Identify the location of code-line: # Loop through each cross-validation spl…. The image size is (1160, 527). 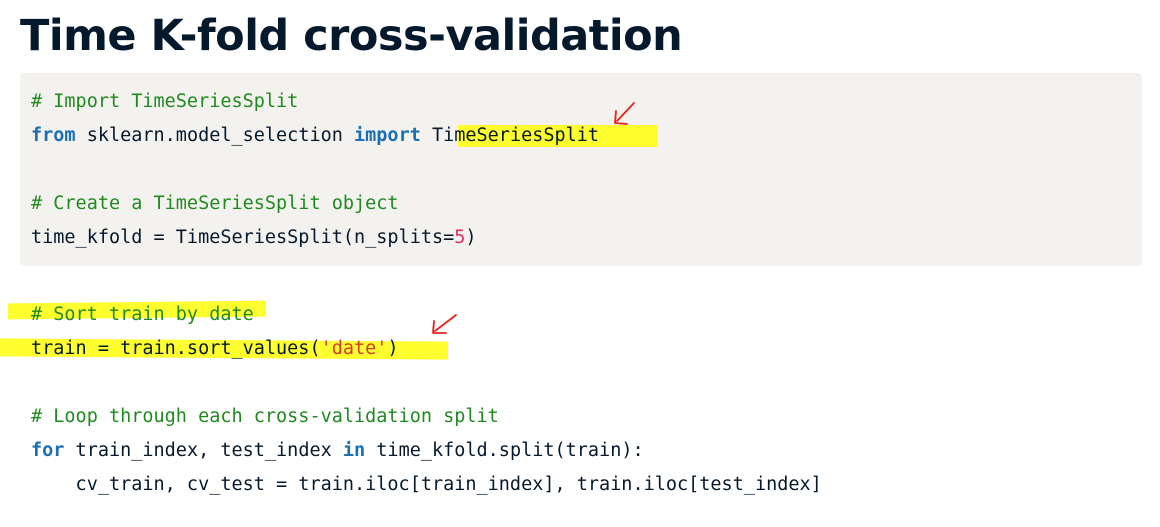
(265, 417).